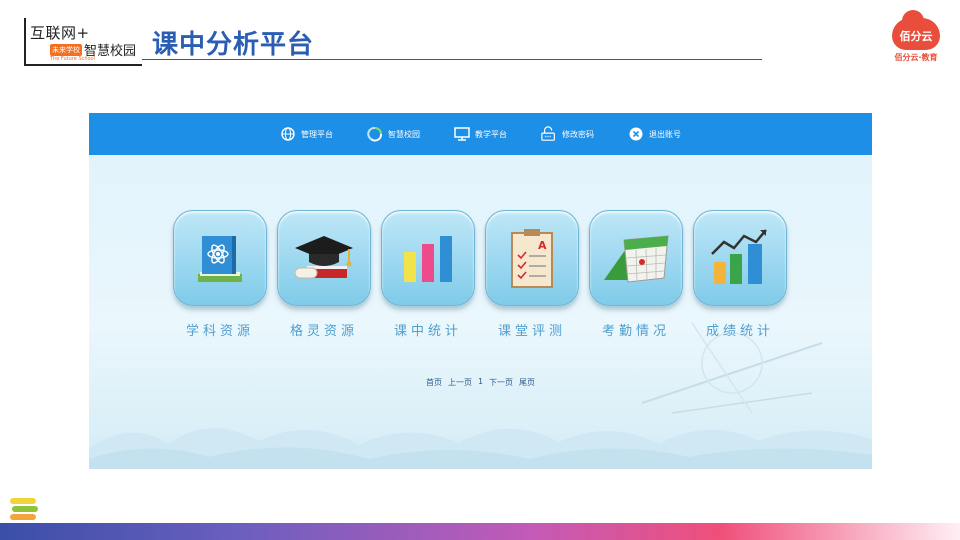 The image size is (960, 540). Describe the element at coordinates (531, 331) in the screenshot. I see `tile-label: 课堂评测` at that location.